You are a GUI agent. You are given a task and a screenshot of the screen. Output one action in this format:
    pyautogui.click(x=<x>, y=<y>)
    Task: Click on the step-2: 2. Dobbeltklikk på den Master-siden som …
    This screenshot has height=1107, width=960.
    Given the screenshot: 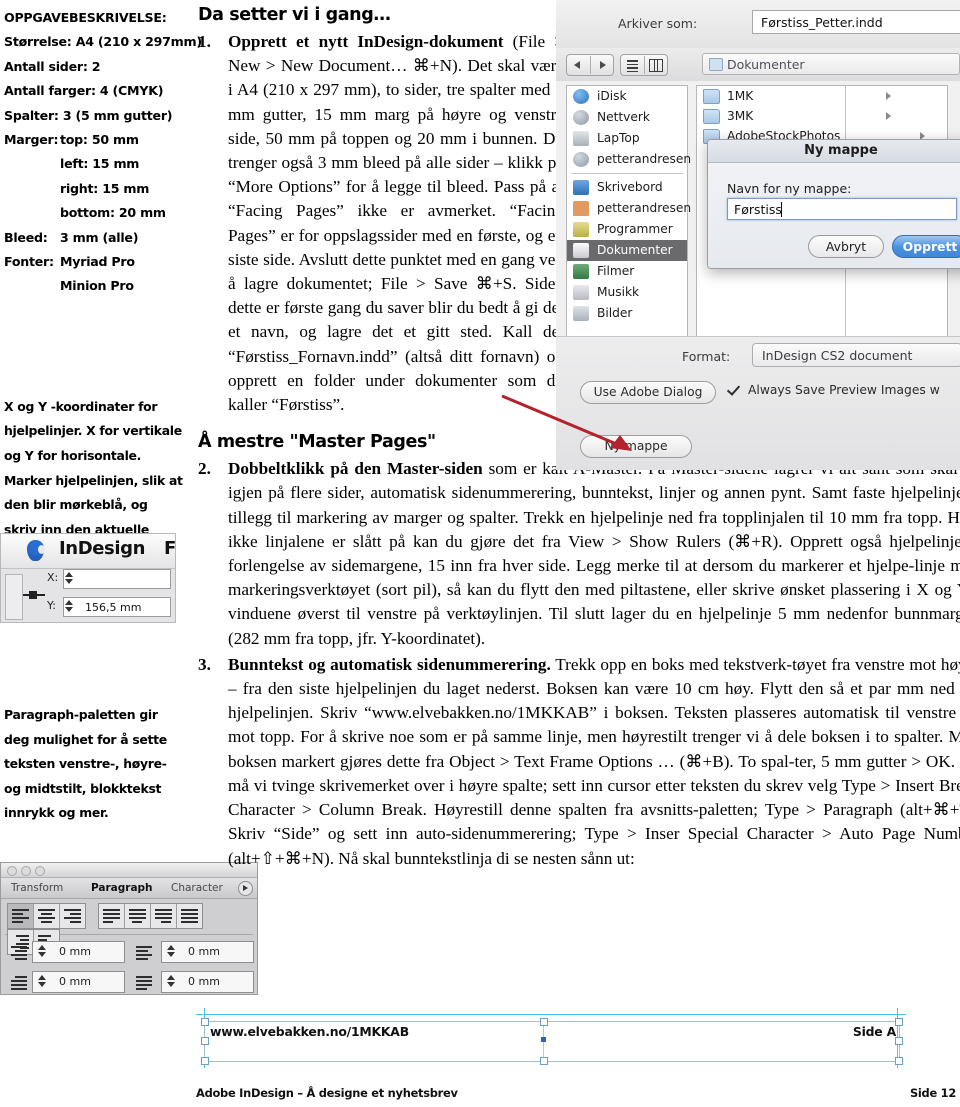 What is the action you would take?
    pyautogui.click(x=579, y=554)
    